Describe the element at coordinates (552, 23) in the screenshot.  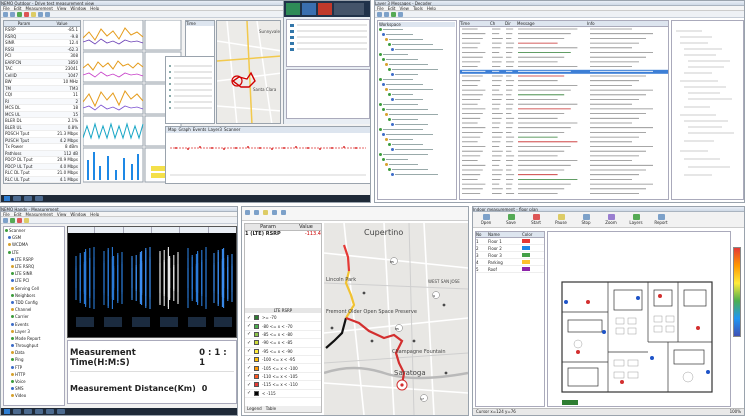
I see `col-message: Message` at that location.